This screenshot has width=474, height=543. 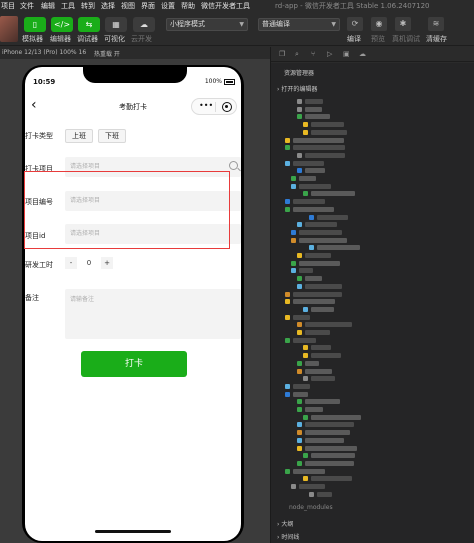 I want to click on timeline-section: › 时间线, so click(x=288, y=536).